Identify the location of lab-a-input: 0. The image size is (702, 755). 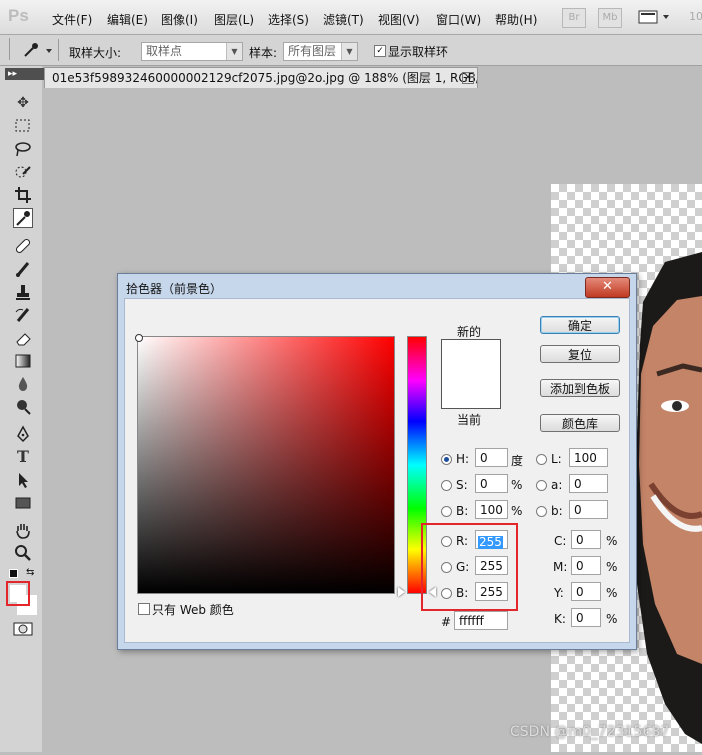
(588, 483).